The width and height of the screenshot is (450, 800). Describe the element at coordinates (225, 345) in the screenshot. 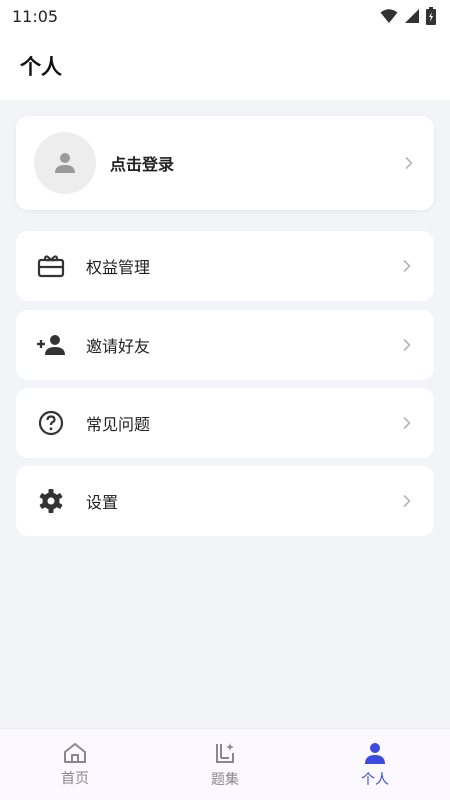

I see `menu-item-invite: 邀请好友` at that location.